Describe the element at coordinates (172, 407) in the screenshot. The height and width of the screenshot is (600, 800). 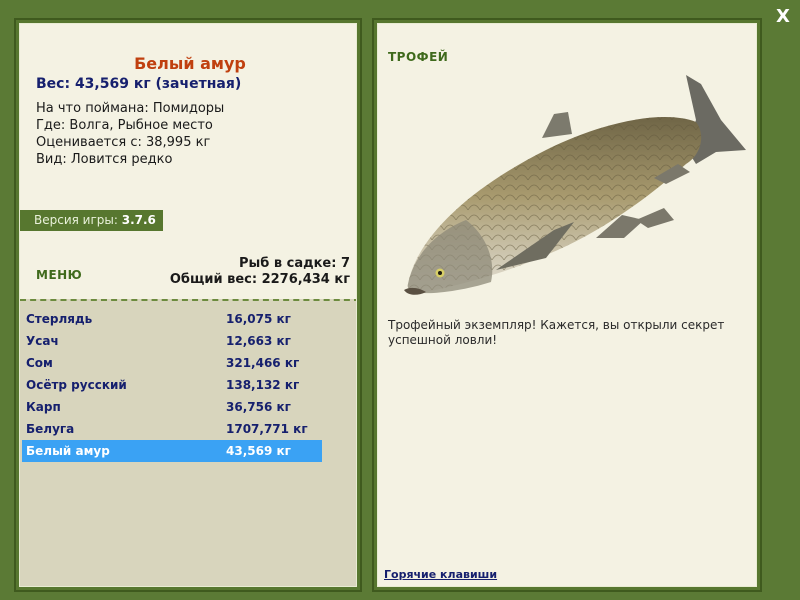
I see `list-item: Карп 36,756 кг` at that location.